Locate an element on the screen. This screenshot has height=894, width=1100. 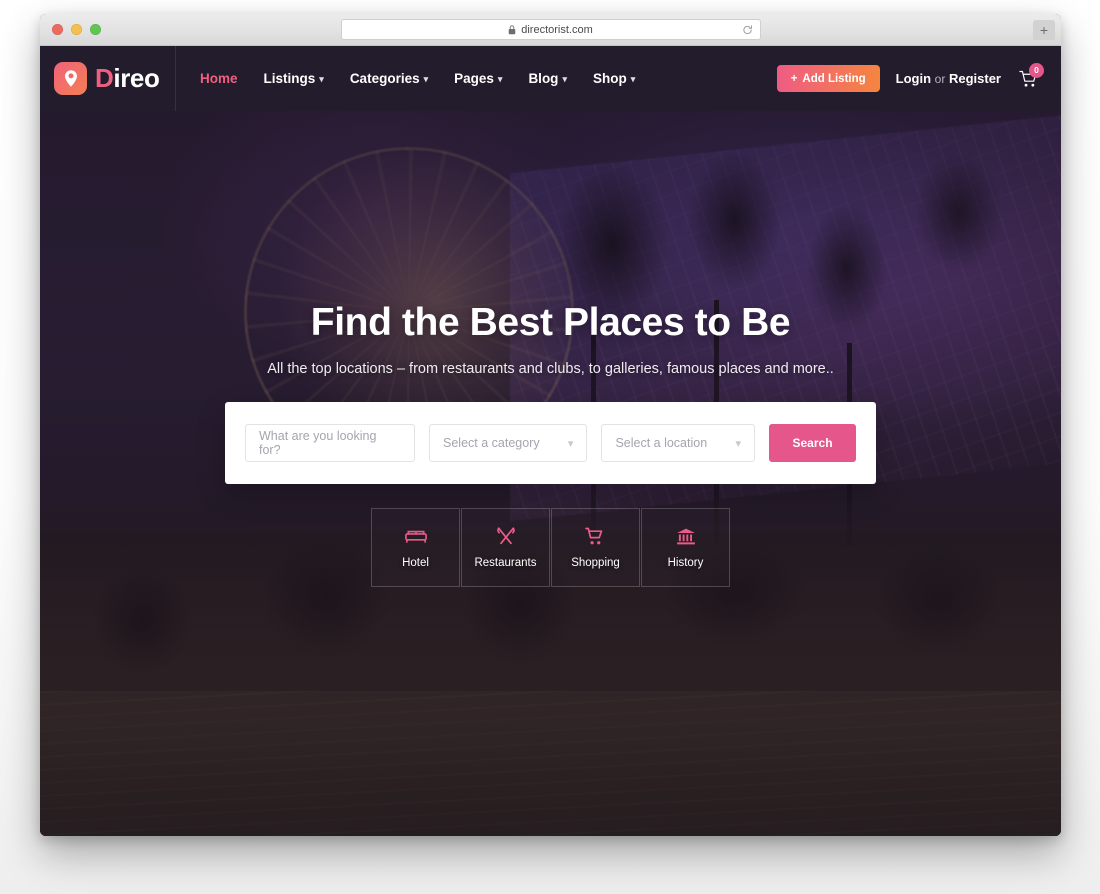
address-bar: directorist.com is located at coordinates (550, 29).